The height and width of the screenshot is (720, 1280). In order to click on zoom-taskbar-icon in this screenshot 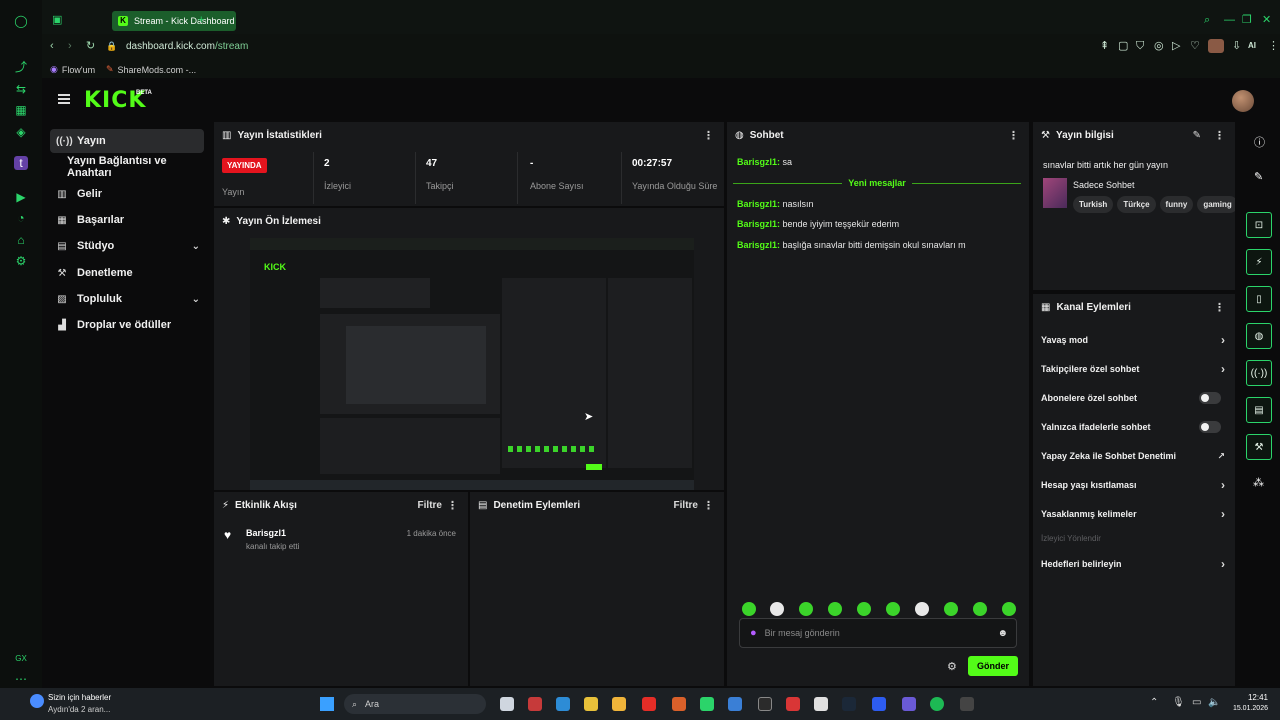, I will do `click(879, 704)`.